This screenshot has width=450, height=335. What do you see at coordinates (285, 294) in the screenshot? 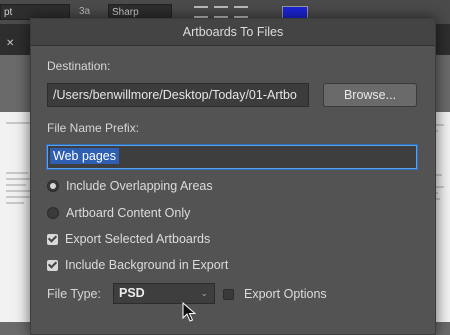
I see `export-options-label: Export Options` at bounding box center [285, 294].